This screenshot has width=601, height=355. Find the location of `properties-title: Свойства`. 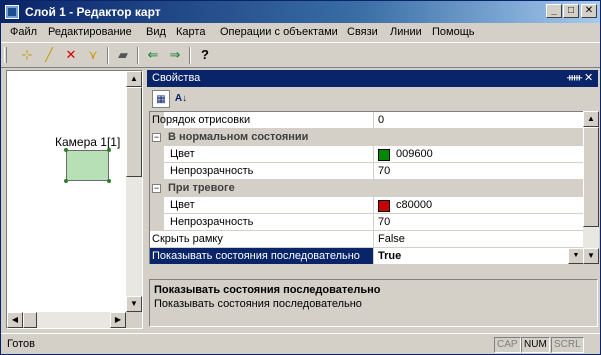

properties-title: Свойства is located at coordinates (176, 78).